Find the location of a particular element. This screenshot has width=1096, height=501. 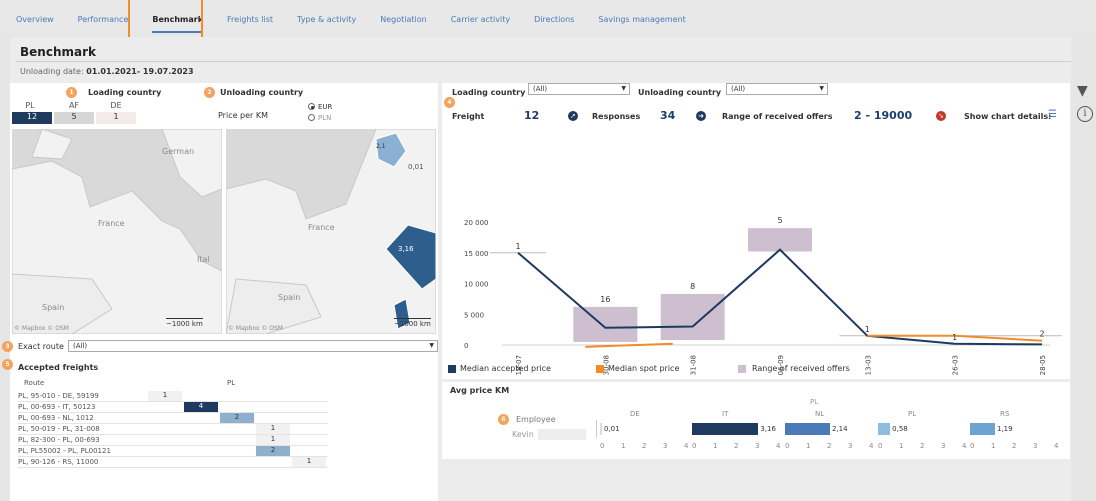

avg-axis-tick: 0 is located at coordinates (787, 446).